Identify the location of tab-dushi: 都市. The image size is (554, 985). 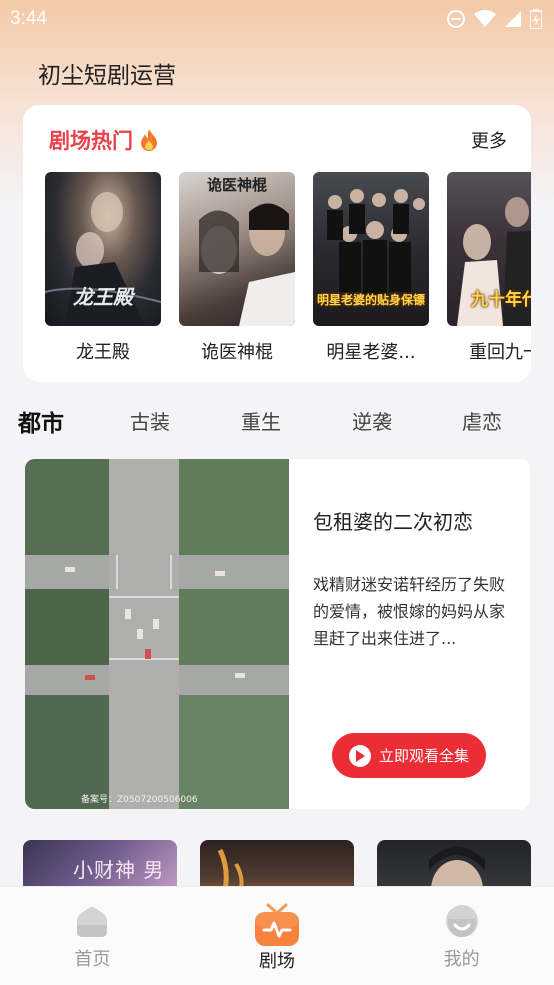
(41, 421).